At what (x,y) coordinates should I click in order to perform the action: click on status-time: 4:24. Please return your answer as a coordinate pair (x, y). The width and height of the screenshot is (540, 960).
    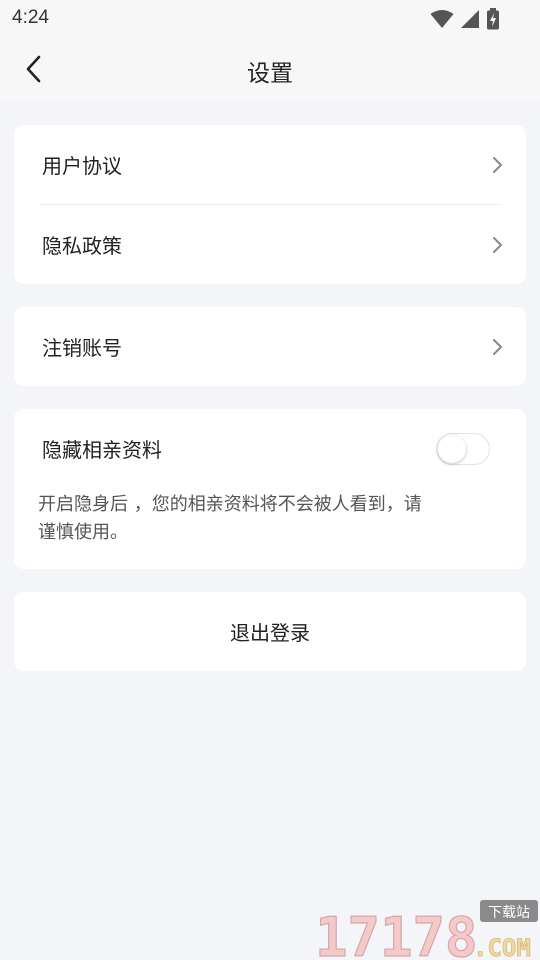
    Looking at the image, I should click on (30, 17).